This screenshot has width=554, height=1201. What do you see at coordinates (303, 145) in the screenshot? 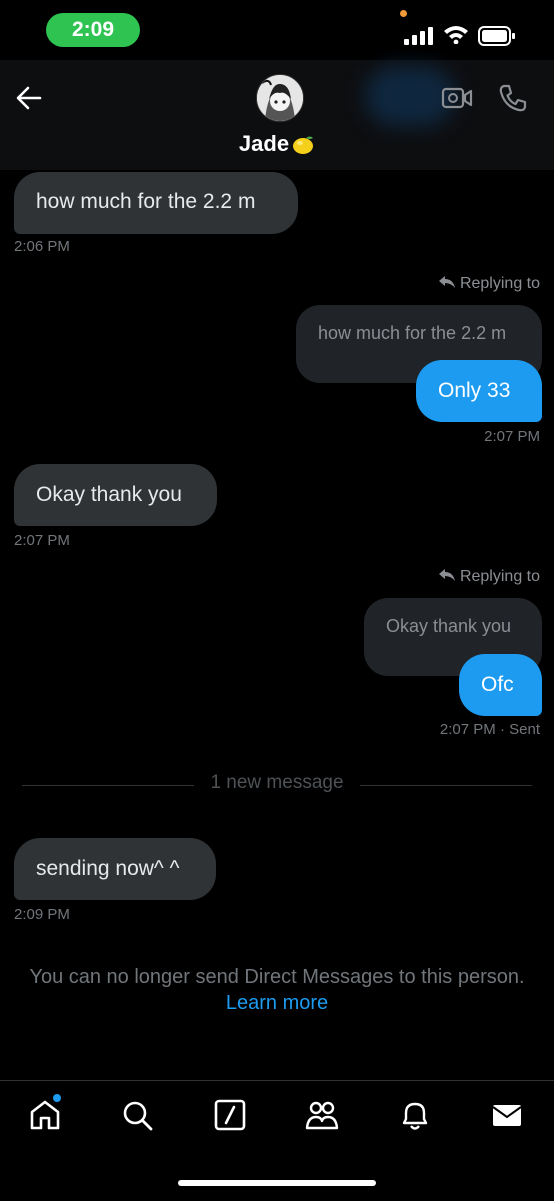
I see `lemon-emoji-icon` at bounding box center [303, 145].